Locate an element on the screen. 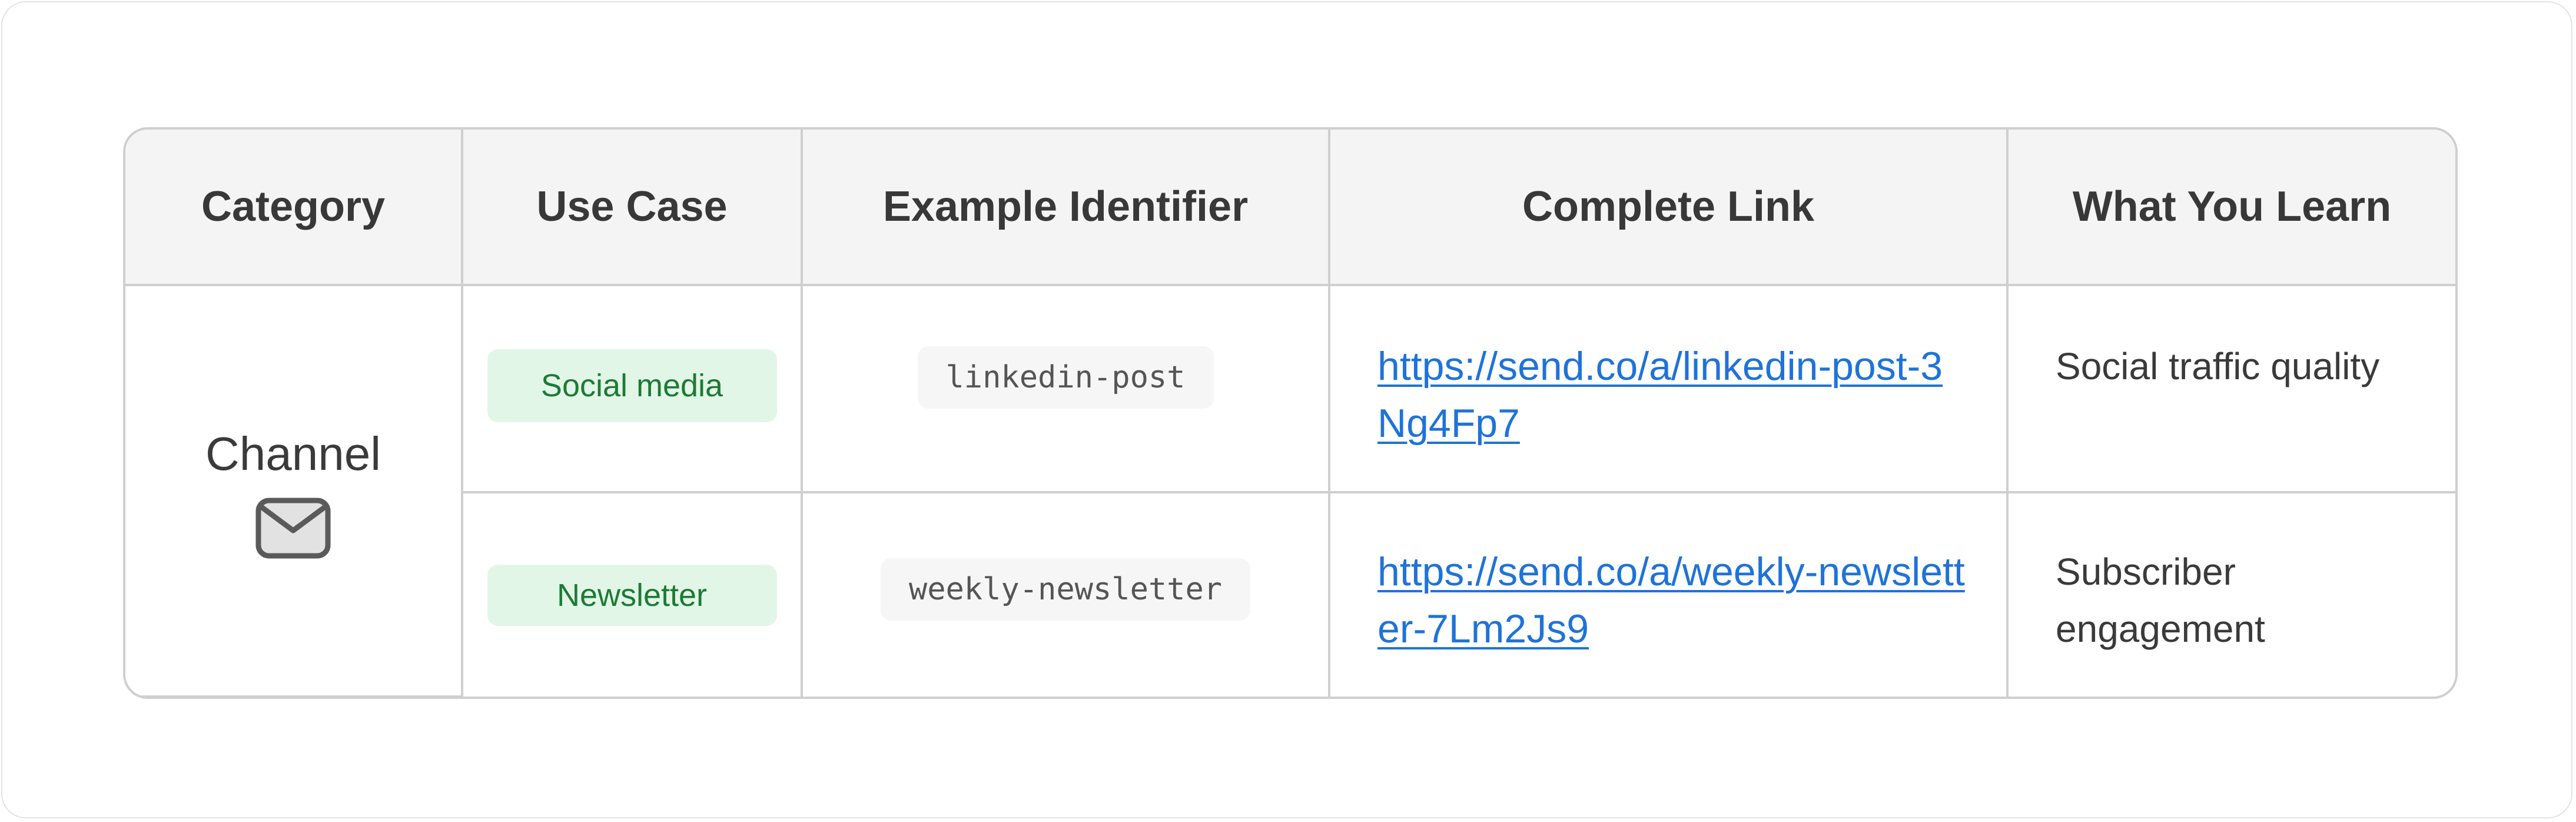  link-cell: https://send.co/a/linkedin-post-3Ng4Fp7 is located at coordinates (1669, 389).